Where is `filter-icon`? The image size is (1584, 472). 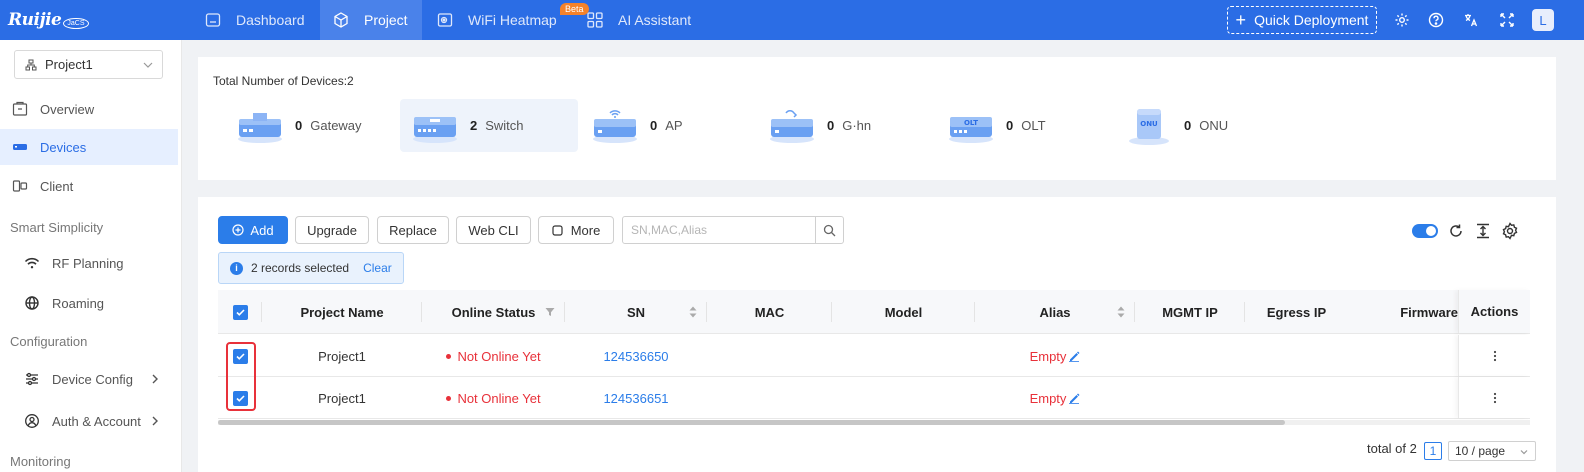 filter-icon is located at coordinates (550, 312).